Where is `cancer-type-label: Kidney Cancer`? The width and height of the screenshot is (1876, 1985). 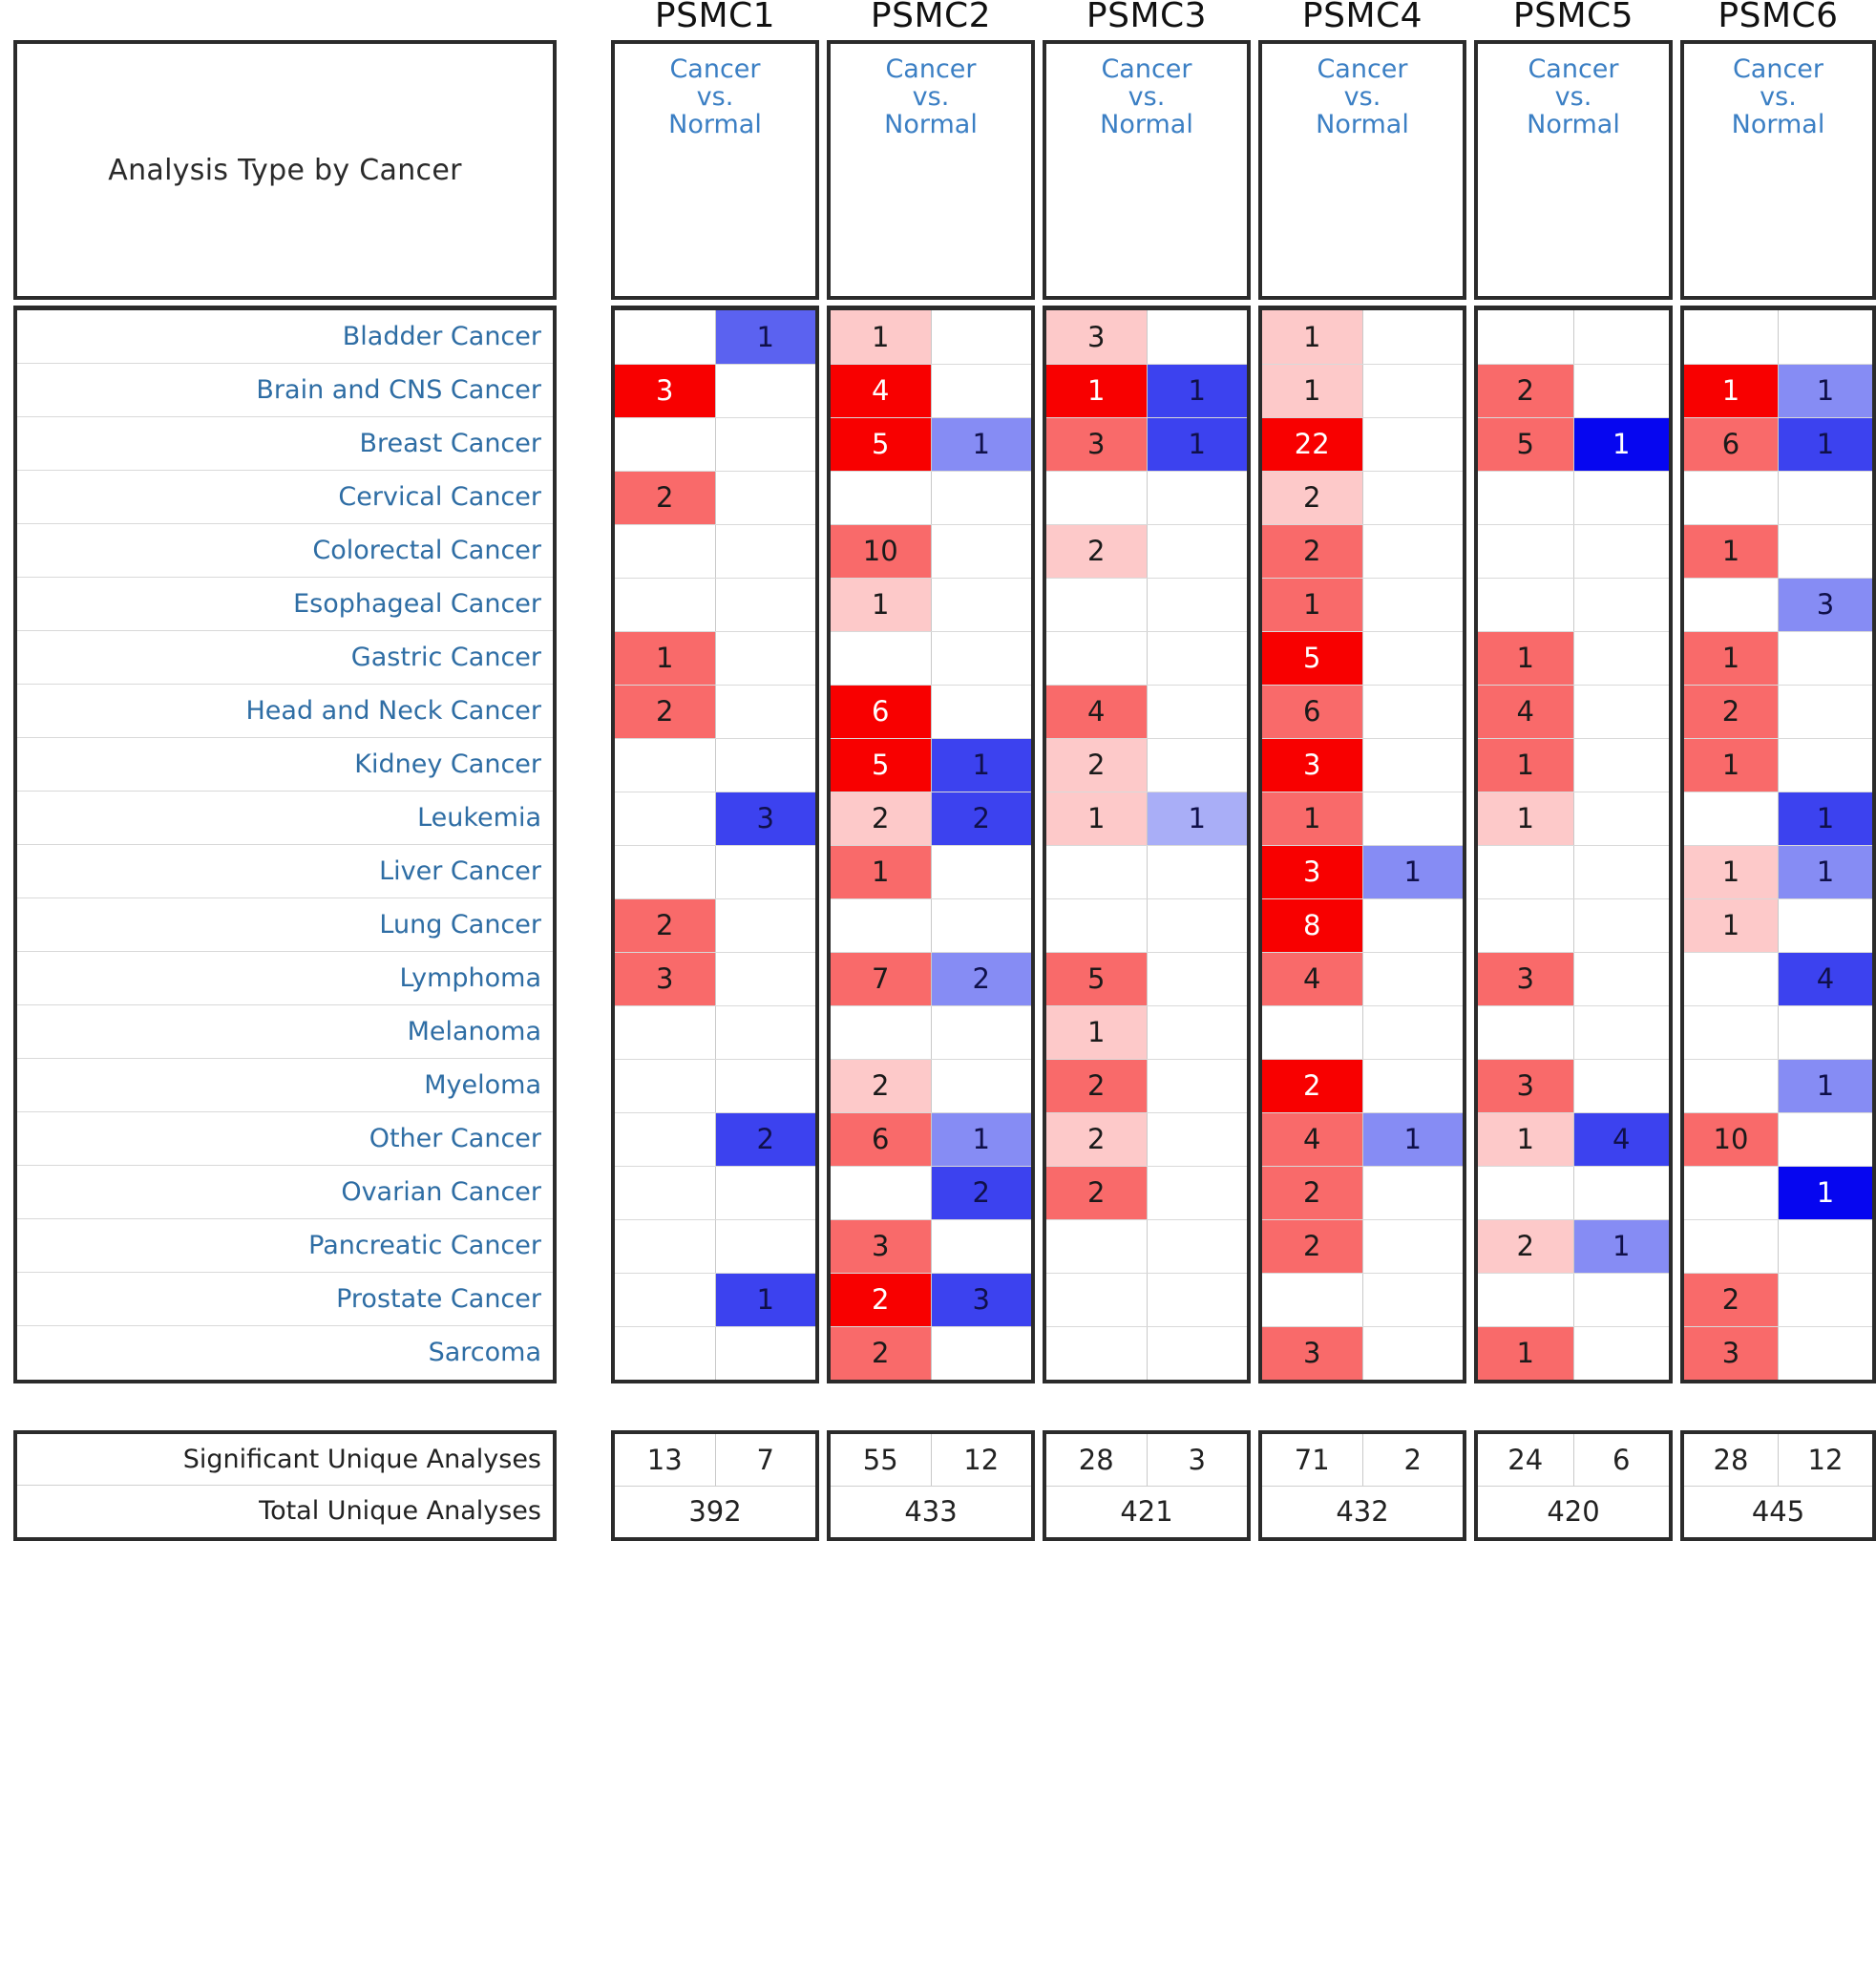
cancer-type-label: Kidney Cancer is located at coordinates (285, 765).